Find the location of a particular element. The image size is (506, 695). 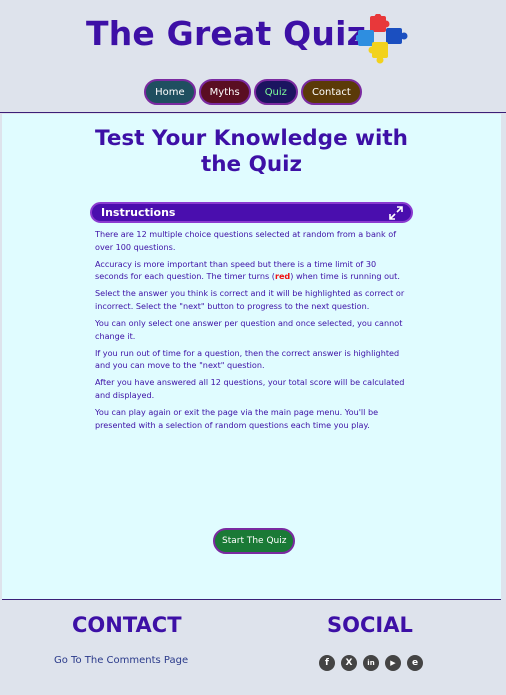

page-heading: Test Your Knowledge with the Quiz is located at coordinates (251, 152).